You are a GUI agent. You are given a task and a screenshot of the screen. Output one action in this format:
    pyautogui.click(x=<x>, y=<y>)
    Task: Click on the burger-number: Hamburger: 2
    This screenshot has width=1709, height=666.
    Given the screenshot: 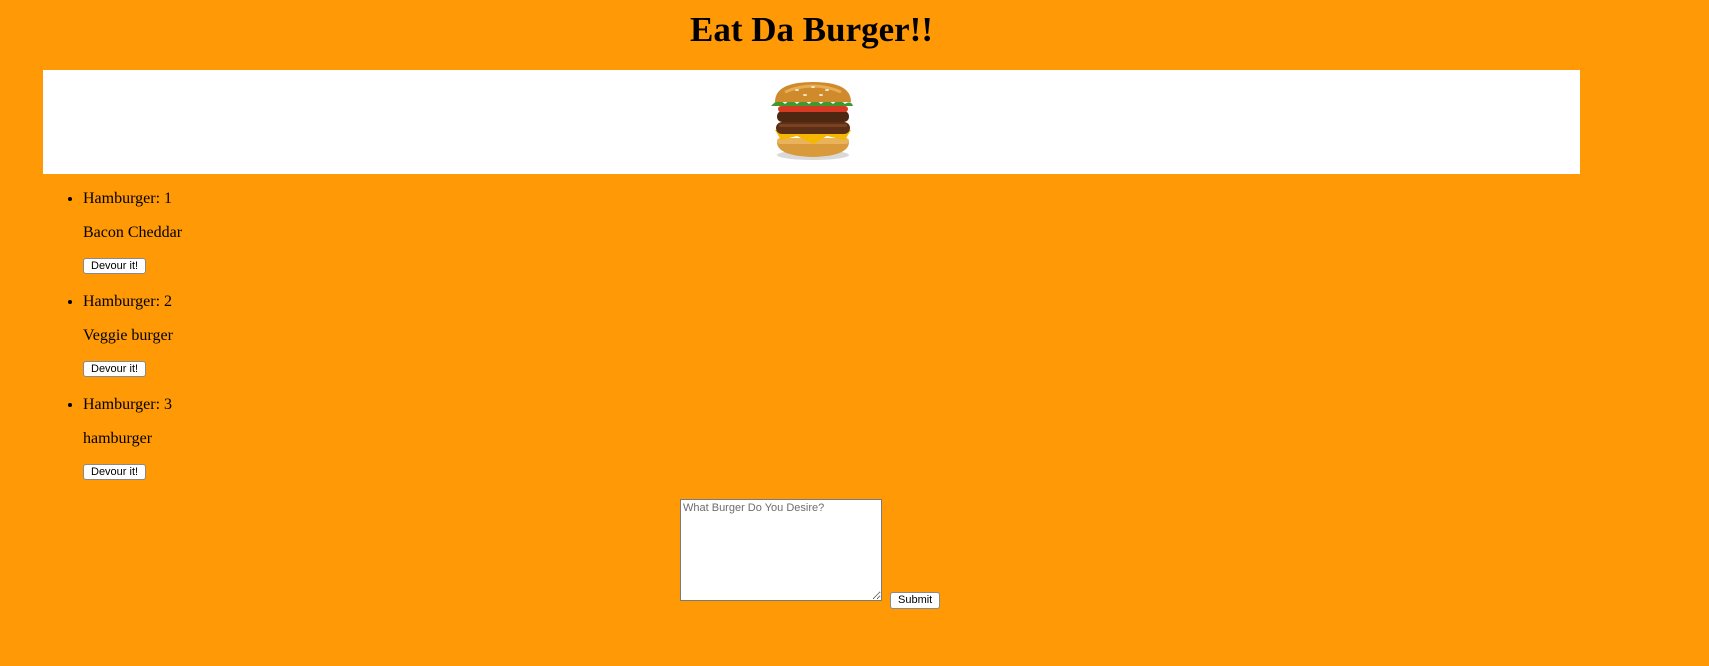 What is the action you would take?
    pyautogui.click(x=128, y=301)
    